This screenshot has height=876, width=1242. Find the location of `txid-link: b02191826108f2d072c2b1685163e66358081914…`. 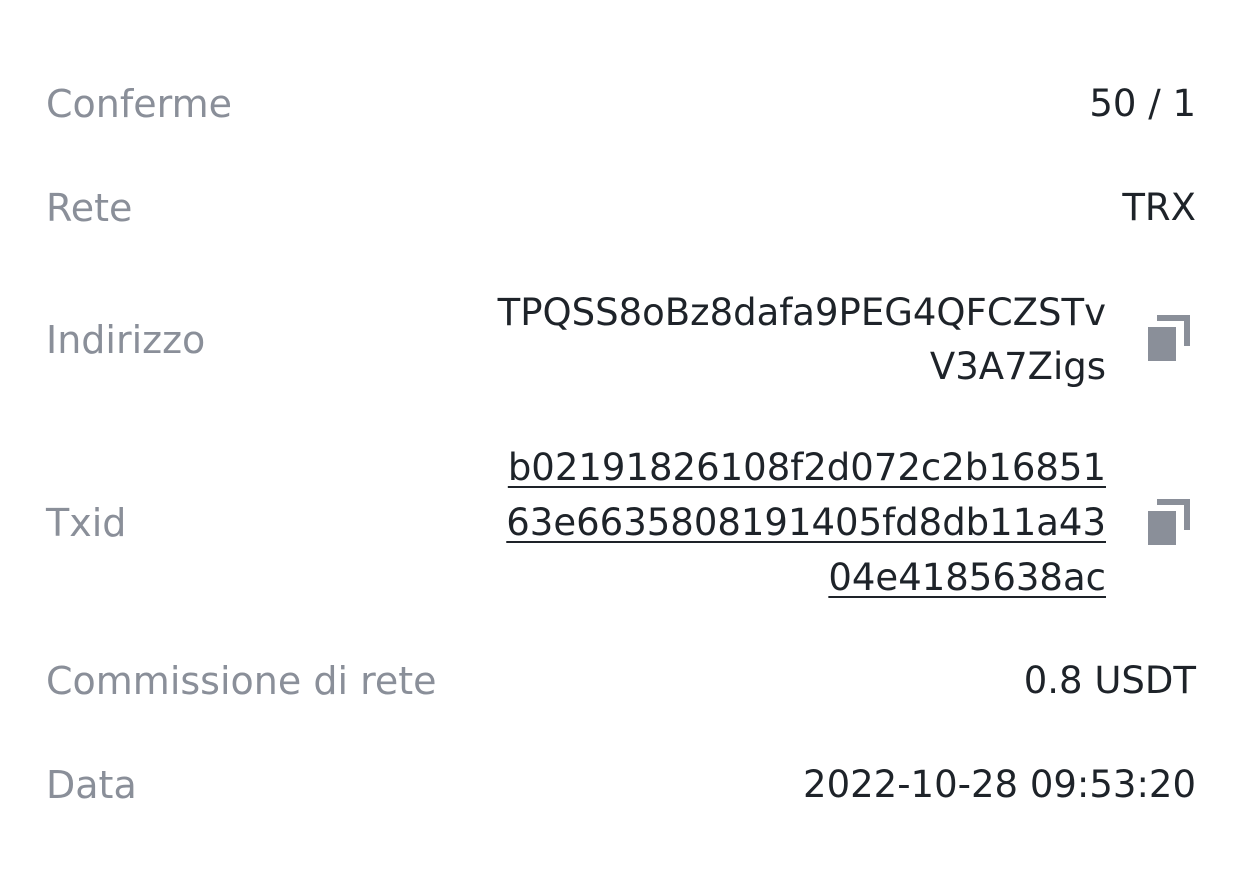

txid-link: b02191826108f2d072c2b1685163e66358081914… is located at coordinates (800, 522).